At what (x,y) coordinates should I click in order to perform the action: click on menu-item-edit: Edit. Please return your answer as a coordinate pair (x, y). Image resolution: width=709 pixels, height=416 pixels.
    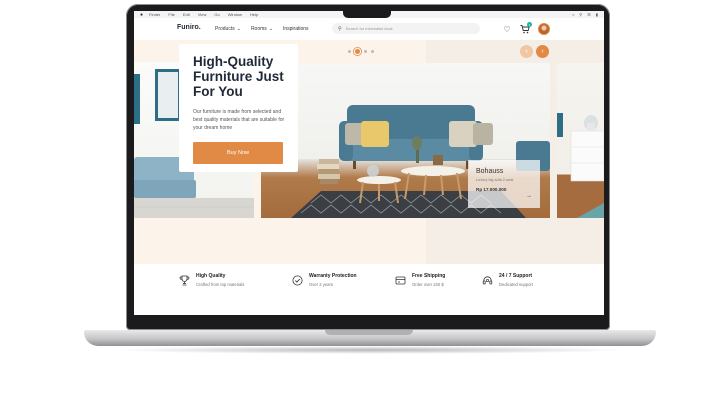
    Looking at the image, I should click on (186, 14).